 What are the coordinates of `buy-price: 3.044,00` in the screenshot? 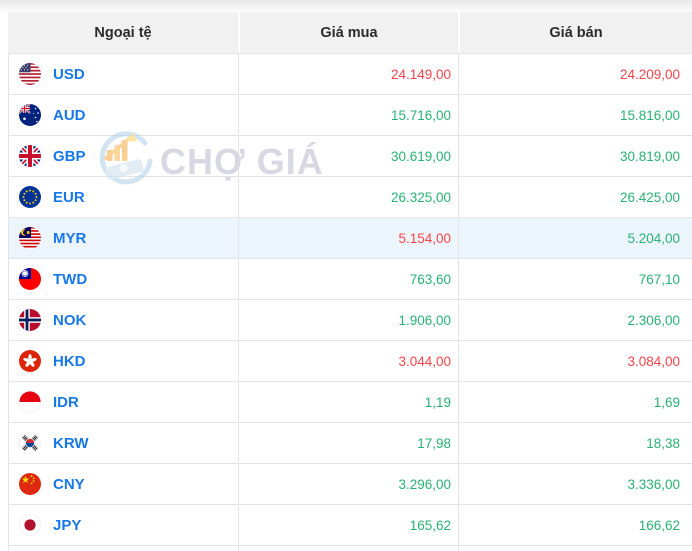 It's located at (348, 361).